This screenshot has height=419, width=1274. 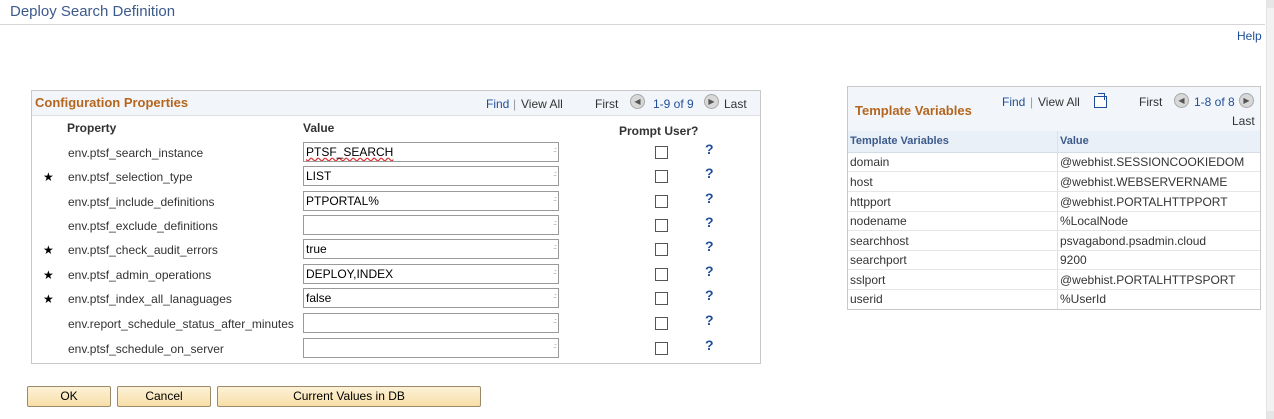 I want to click on table-row: ★ env.ptsf_selection_type LIST.:: ?, so click(x=396, y=177).